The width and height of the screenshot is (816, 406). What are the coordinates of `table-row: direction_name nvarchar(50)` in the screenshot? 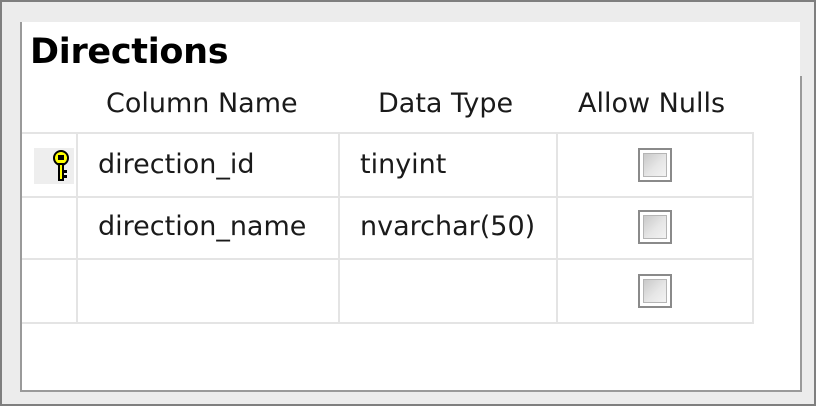 It's located at (388, 228).